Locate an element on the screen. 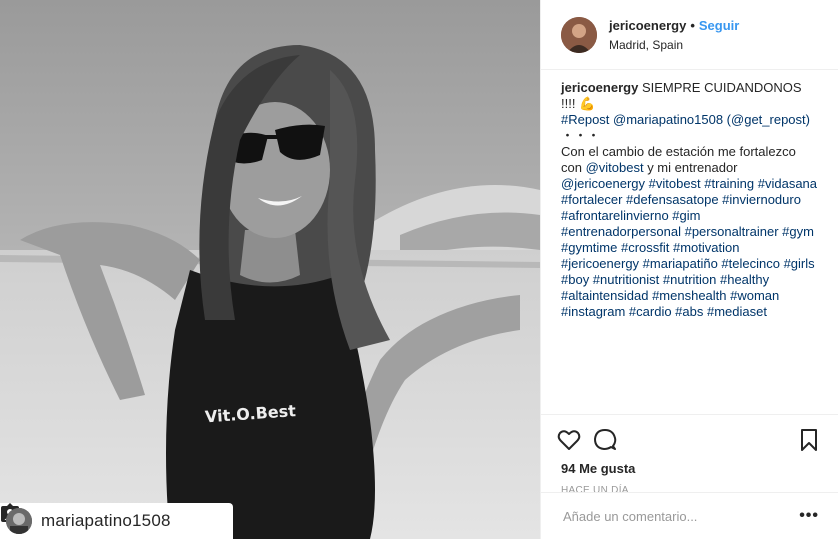 The width and height of the screenshot is (838, 539). repost-avatar is located at coordinates (19, 521).